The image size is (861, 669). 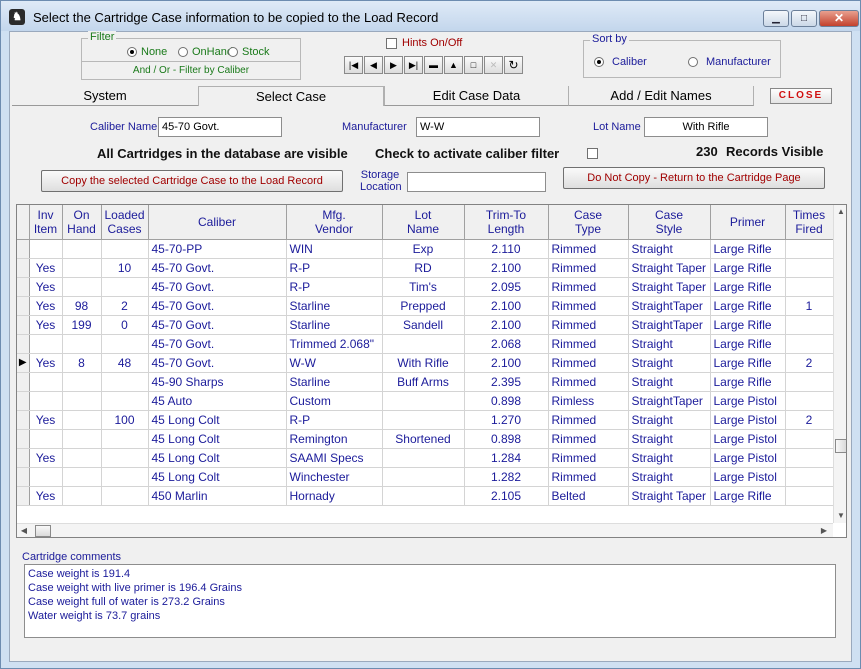 What do you see at coordinates (82, 222) in the screenshot?
I see `column-header-on-hand: On Hand` at bounding box center [82, 222].